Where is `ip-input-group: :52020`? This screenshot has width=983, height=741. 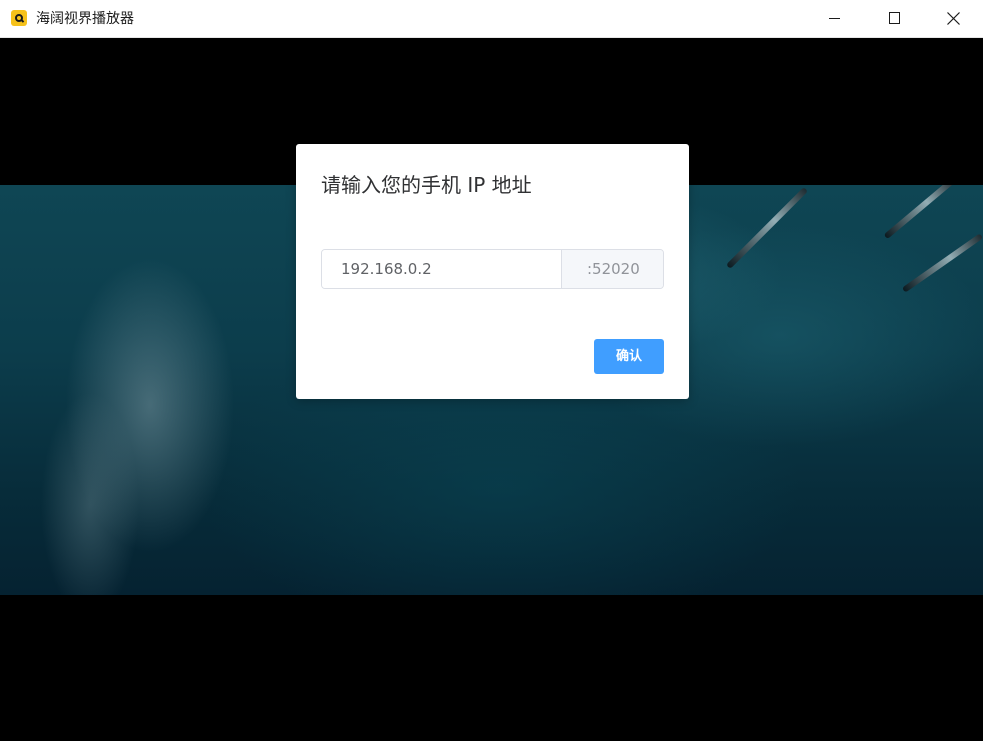 ip-input-group: :52020 is located at coordinates (492, 269).